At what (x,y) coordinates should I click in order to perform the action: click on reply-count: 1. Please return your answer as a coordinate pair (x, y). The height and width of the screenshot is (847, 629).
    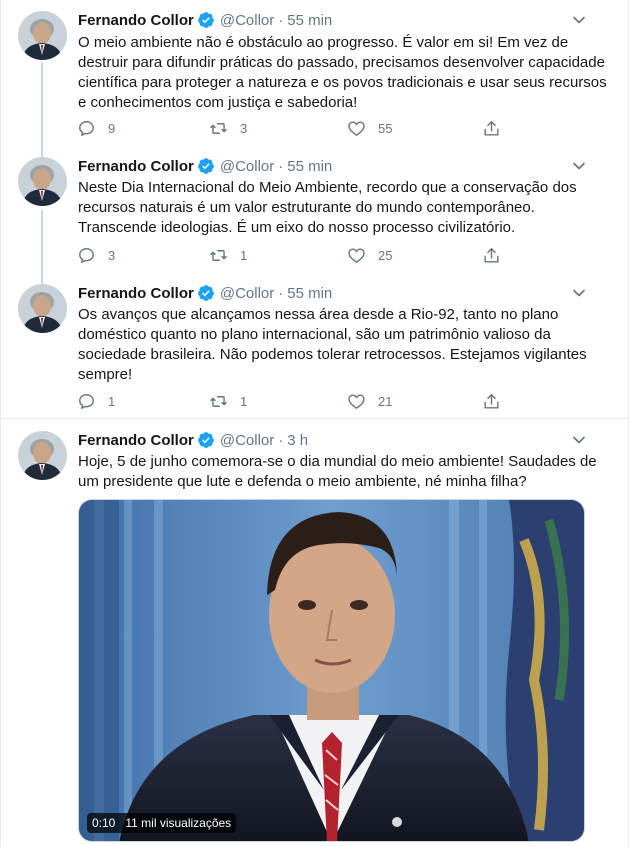
    Looking at the image, I should click on (112, 401).